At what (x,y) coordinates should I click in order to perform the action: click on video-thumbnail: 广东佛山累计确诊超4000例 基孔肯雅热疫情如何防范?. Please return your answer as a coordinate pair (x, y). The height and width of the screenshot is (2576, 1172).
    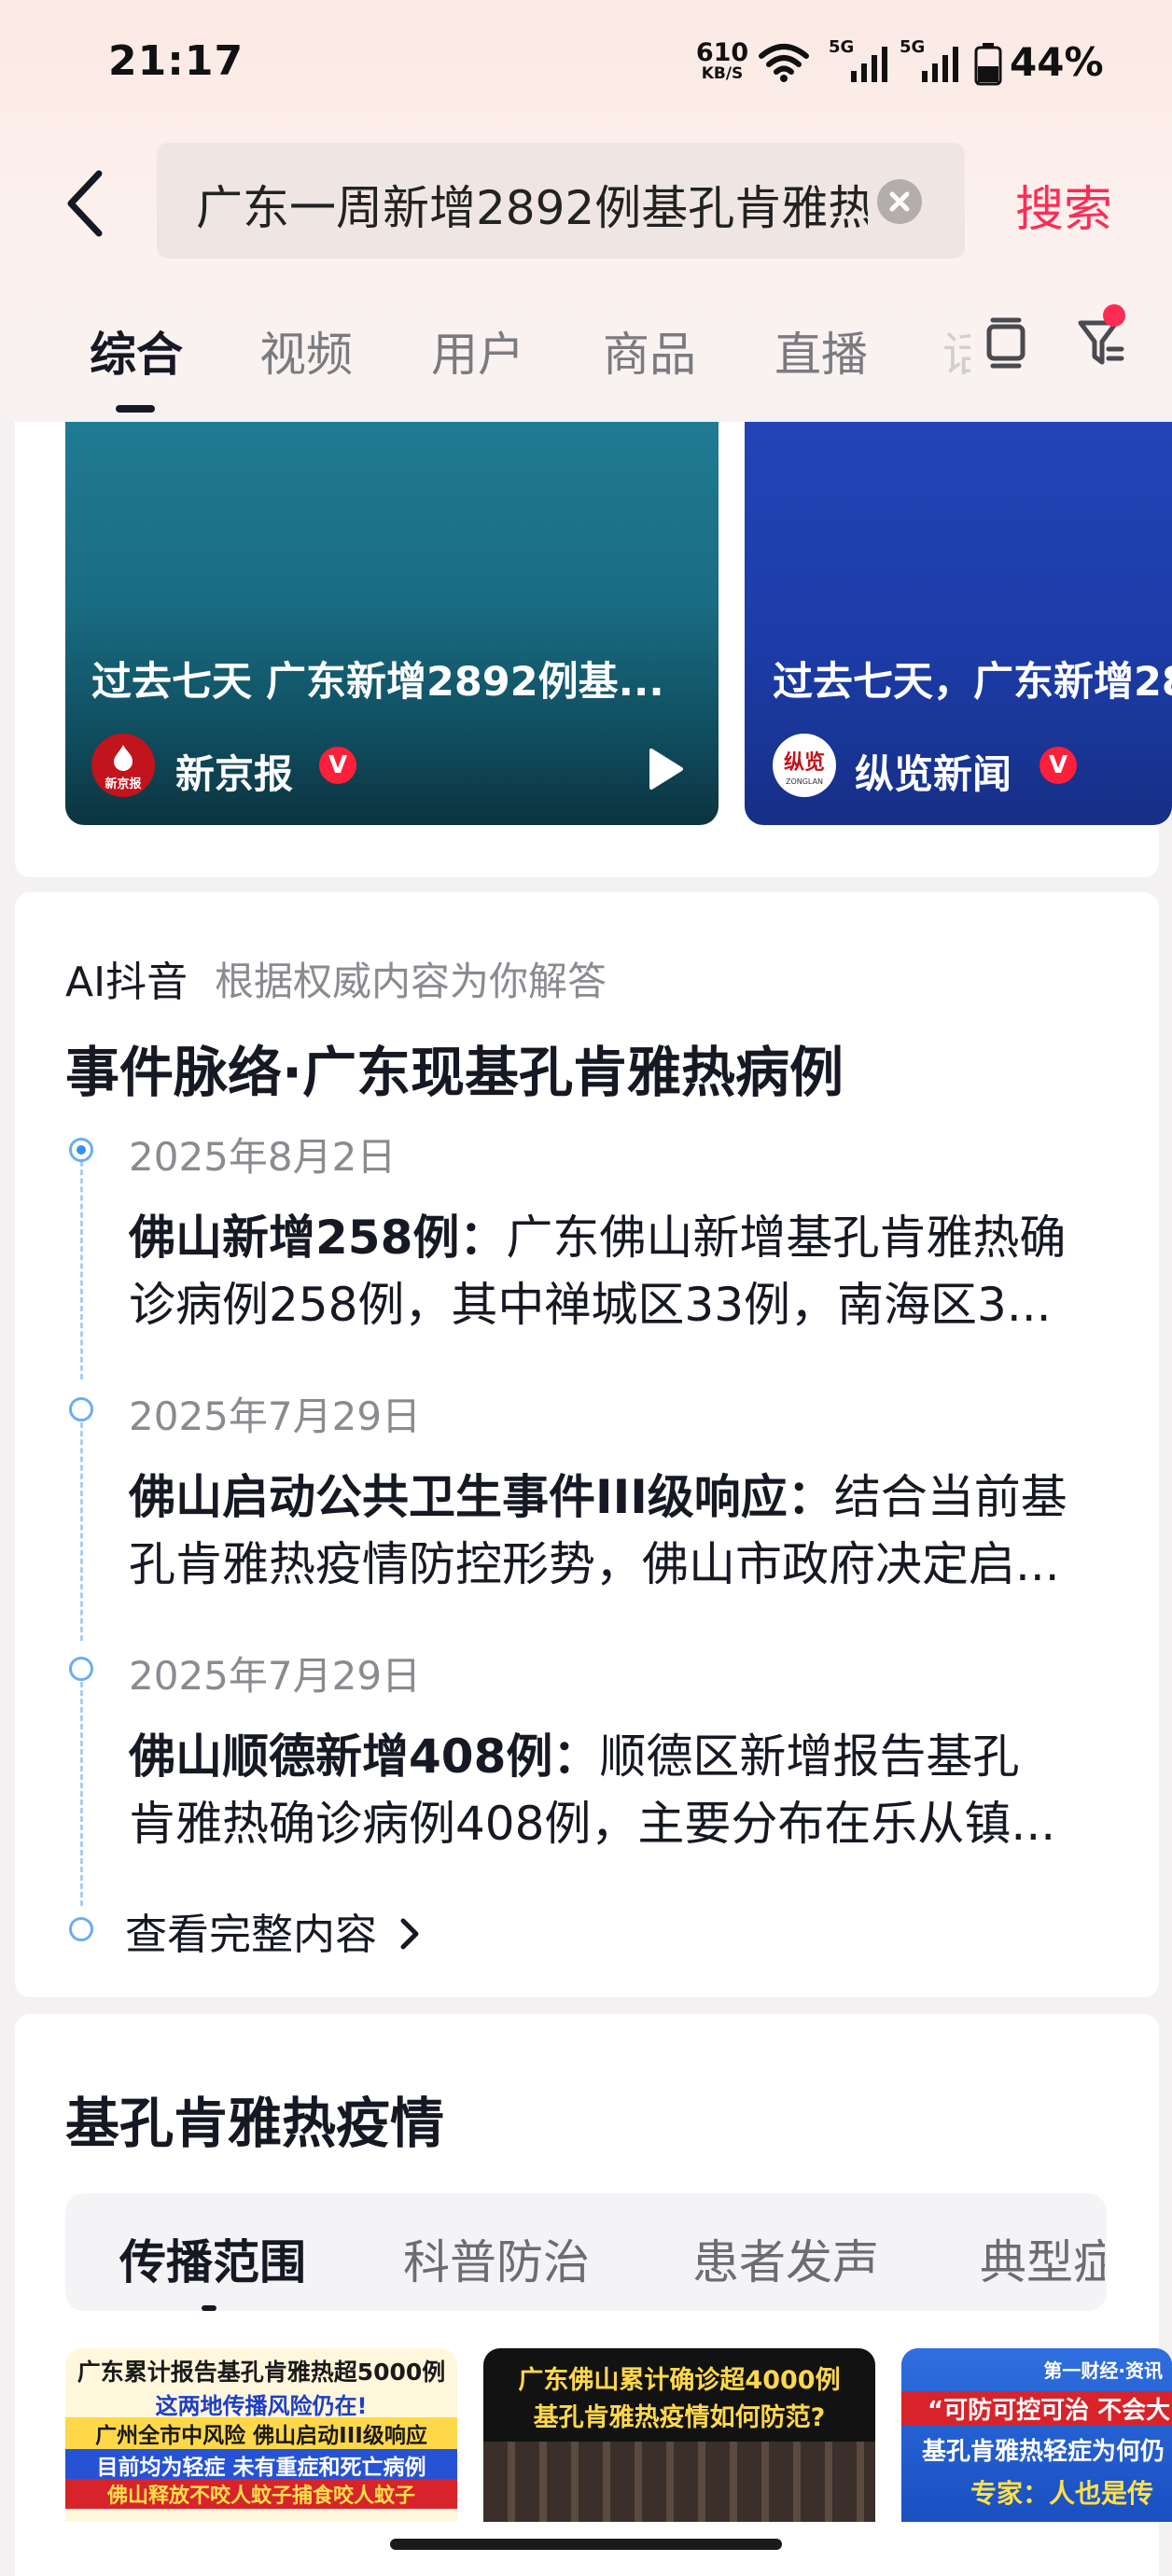
    Looking at the image, I should click on (679, 2435).